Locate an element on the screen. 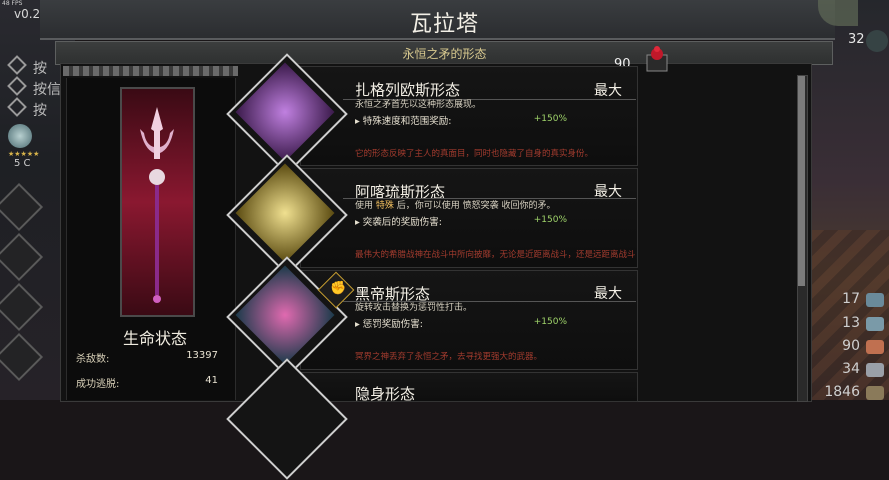 The image size is (889, 480). rank-count: 5 C is located at coordinates (22, 163).